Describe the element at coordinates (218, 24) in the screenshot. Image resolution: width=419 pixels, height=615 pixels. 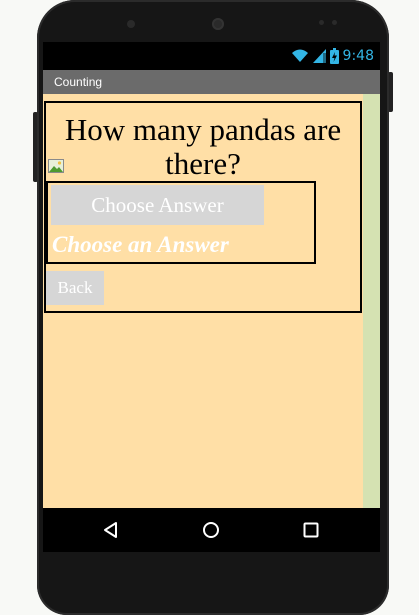
I see `front-camera-icon` at that location.